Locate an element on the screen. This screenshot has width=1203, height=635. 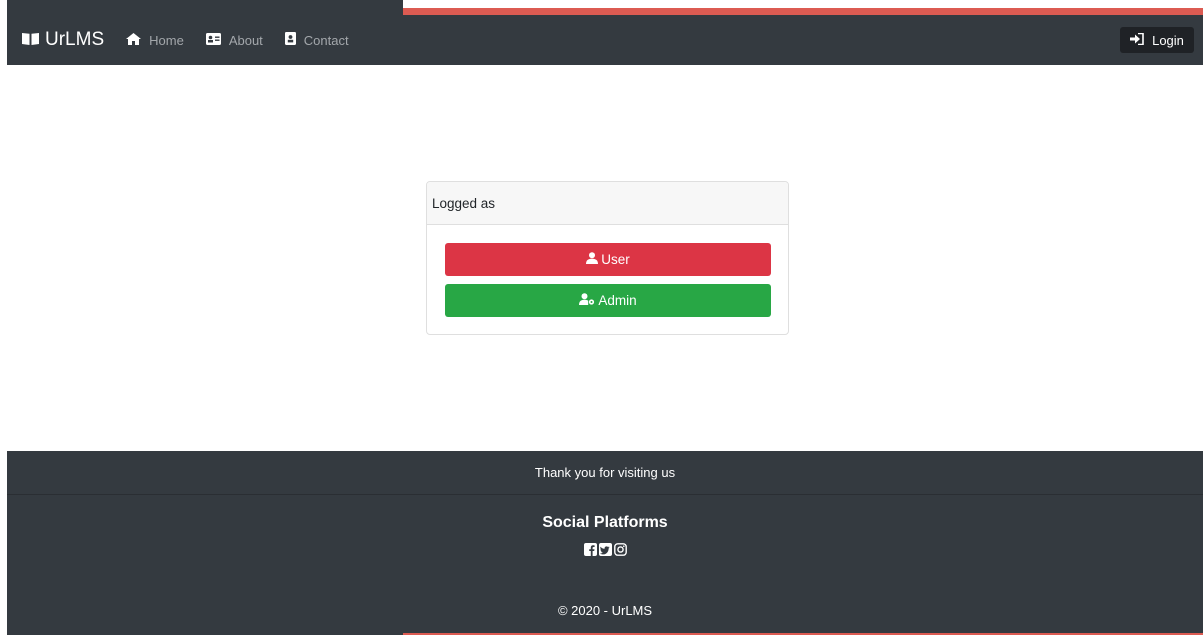
login-button: Login is located at coordinates (1157, 40).